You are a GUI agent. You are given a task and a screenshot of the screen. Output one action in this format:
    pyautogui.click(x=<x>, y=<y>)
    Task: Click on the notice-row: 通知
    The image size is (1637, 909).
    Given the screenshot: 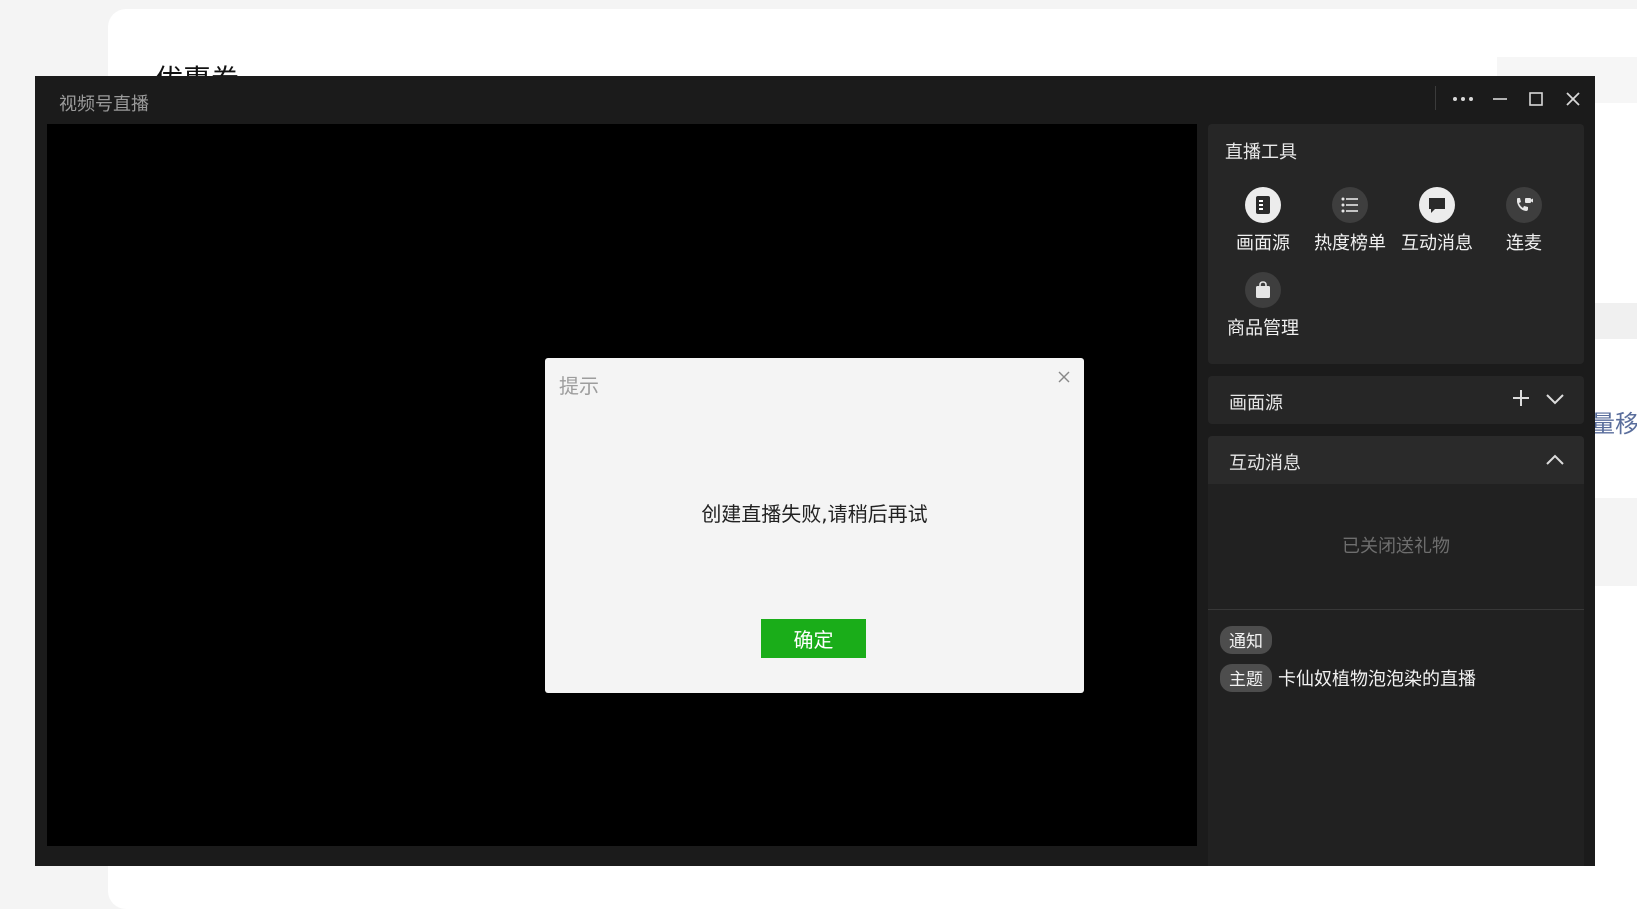 What is the action you would take?
    pyautogui.click(x=1246, y=640)
    